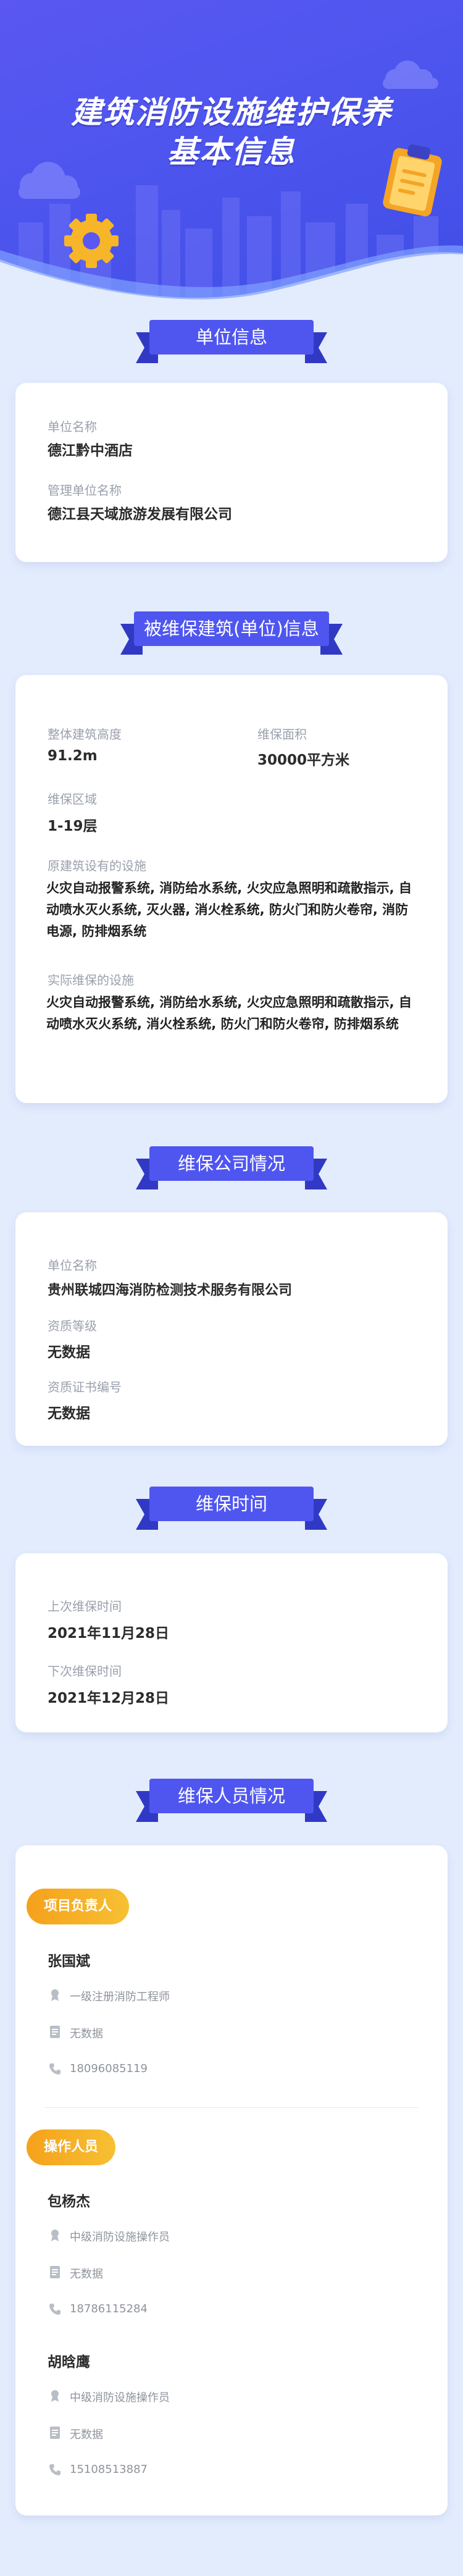 Image resolution: width=463 pixels, height=2576 pixels. What do you see at coordinates (231, 112) in the screenshot?
I see `title-line-1: 建筑消防设施维护保养` at bounding box center [231, 112].